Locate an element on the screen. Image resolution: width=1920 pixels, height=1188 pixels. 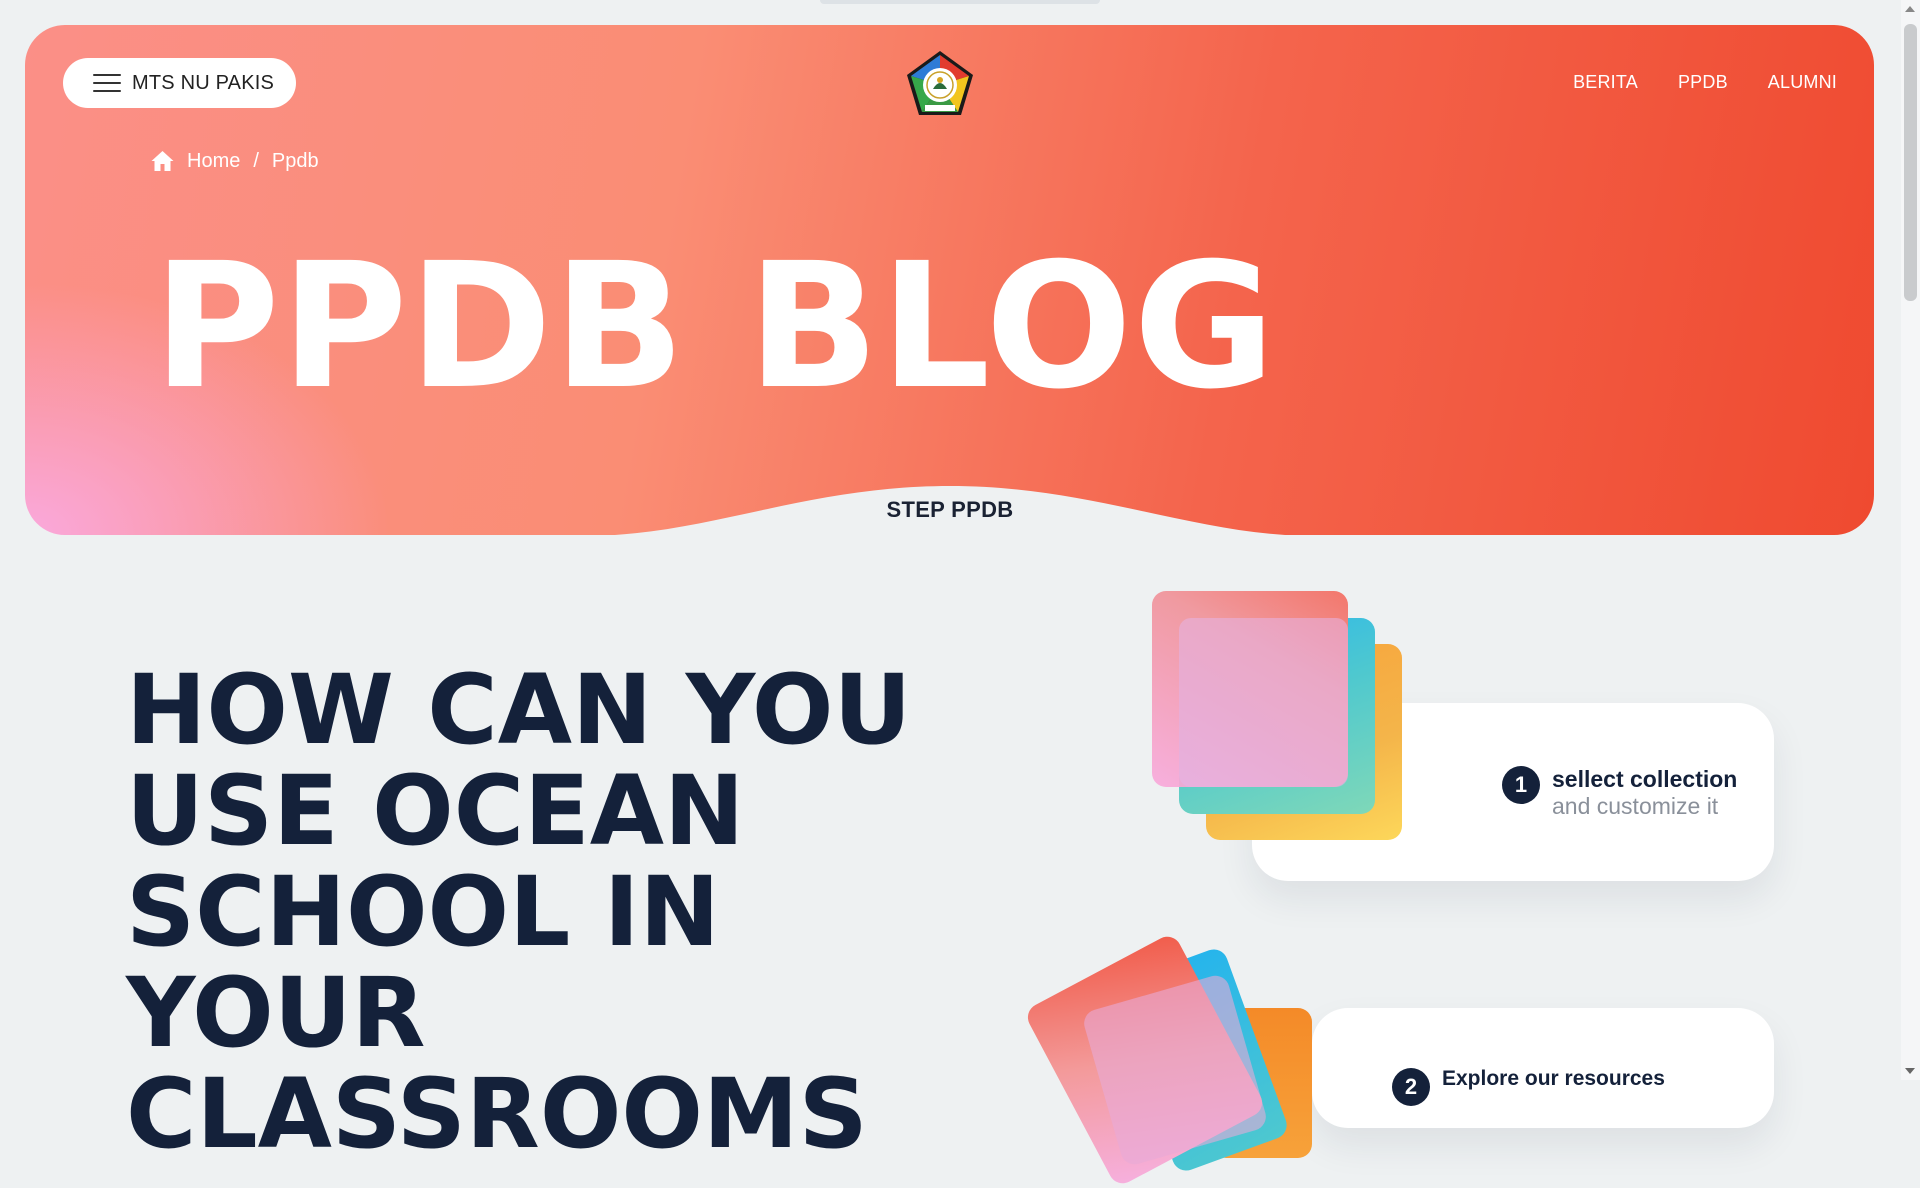
step-number-badge: 2 is located at coordinates (1411, 1087).